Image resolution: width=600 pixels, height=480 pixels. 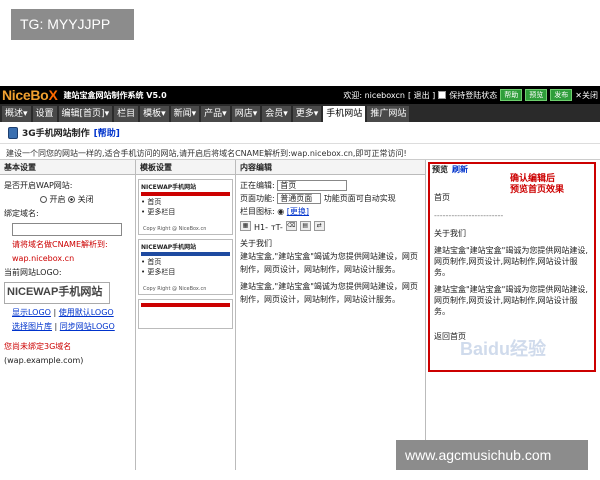 What do you see at coordinates (32, 326) in the screenshot?
I see `image-library-link: 选择图片库` at bounding box center [32, 326].